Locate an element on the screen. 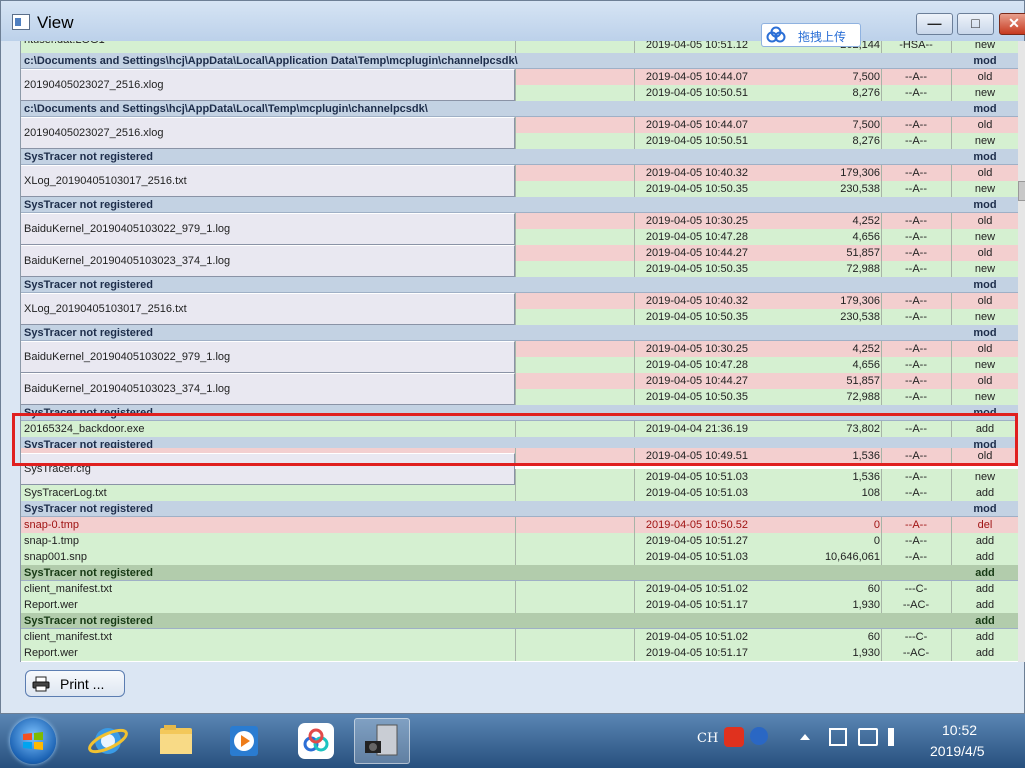 The image size is (1025, 768). attributes-cell: --AC- is located at coordinates (916, 653).